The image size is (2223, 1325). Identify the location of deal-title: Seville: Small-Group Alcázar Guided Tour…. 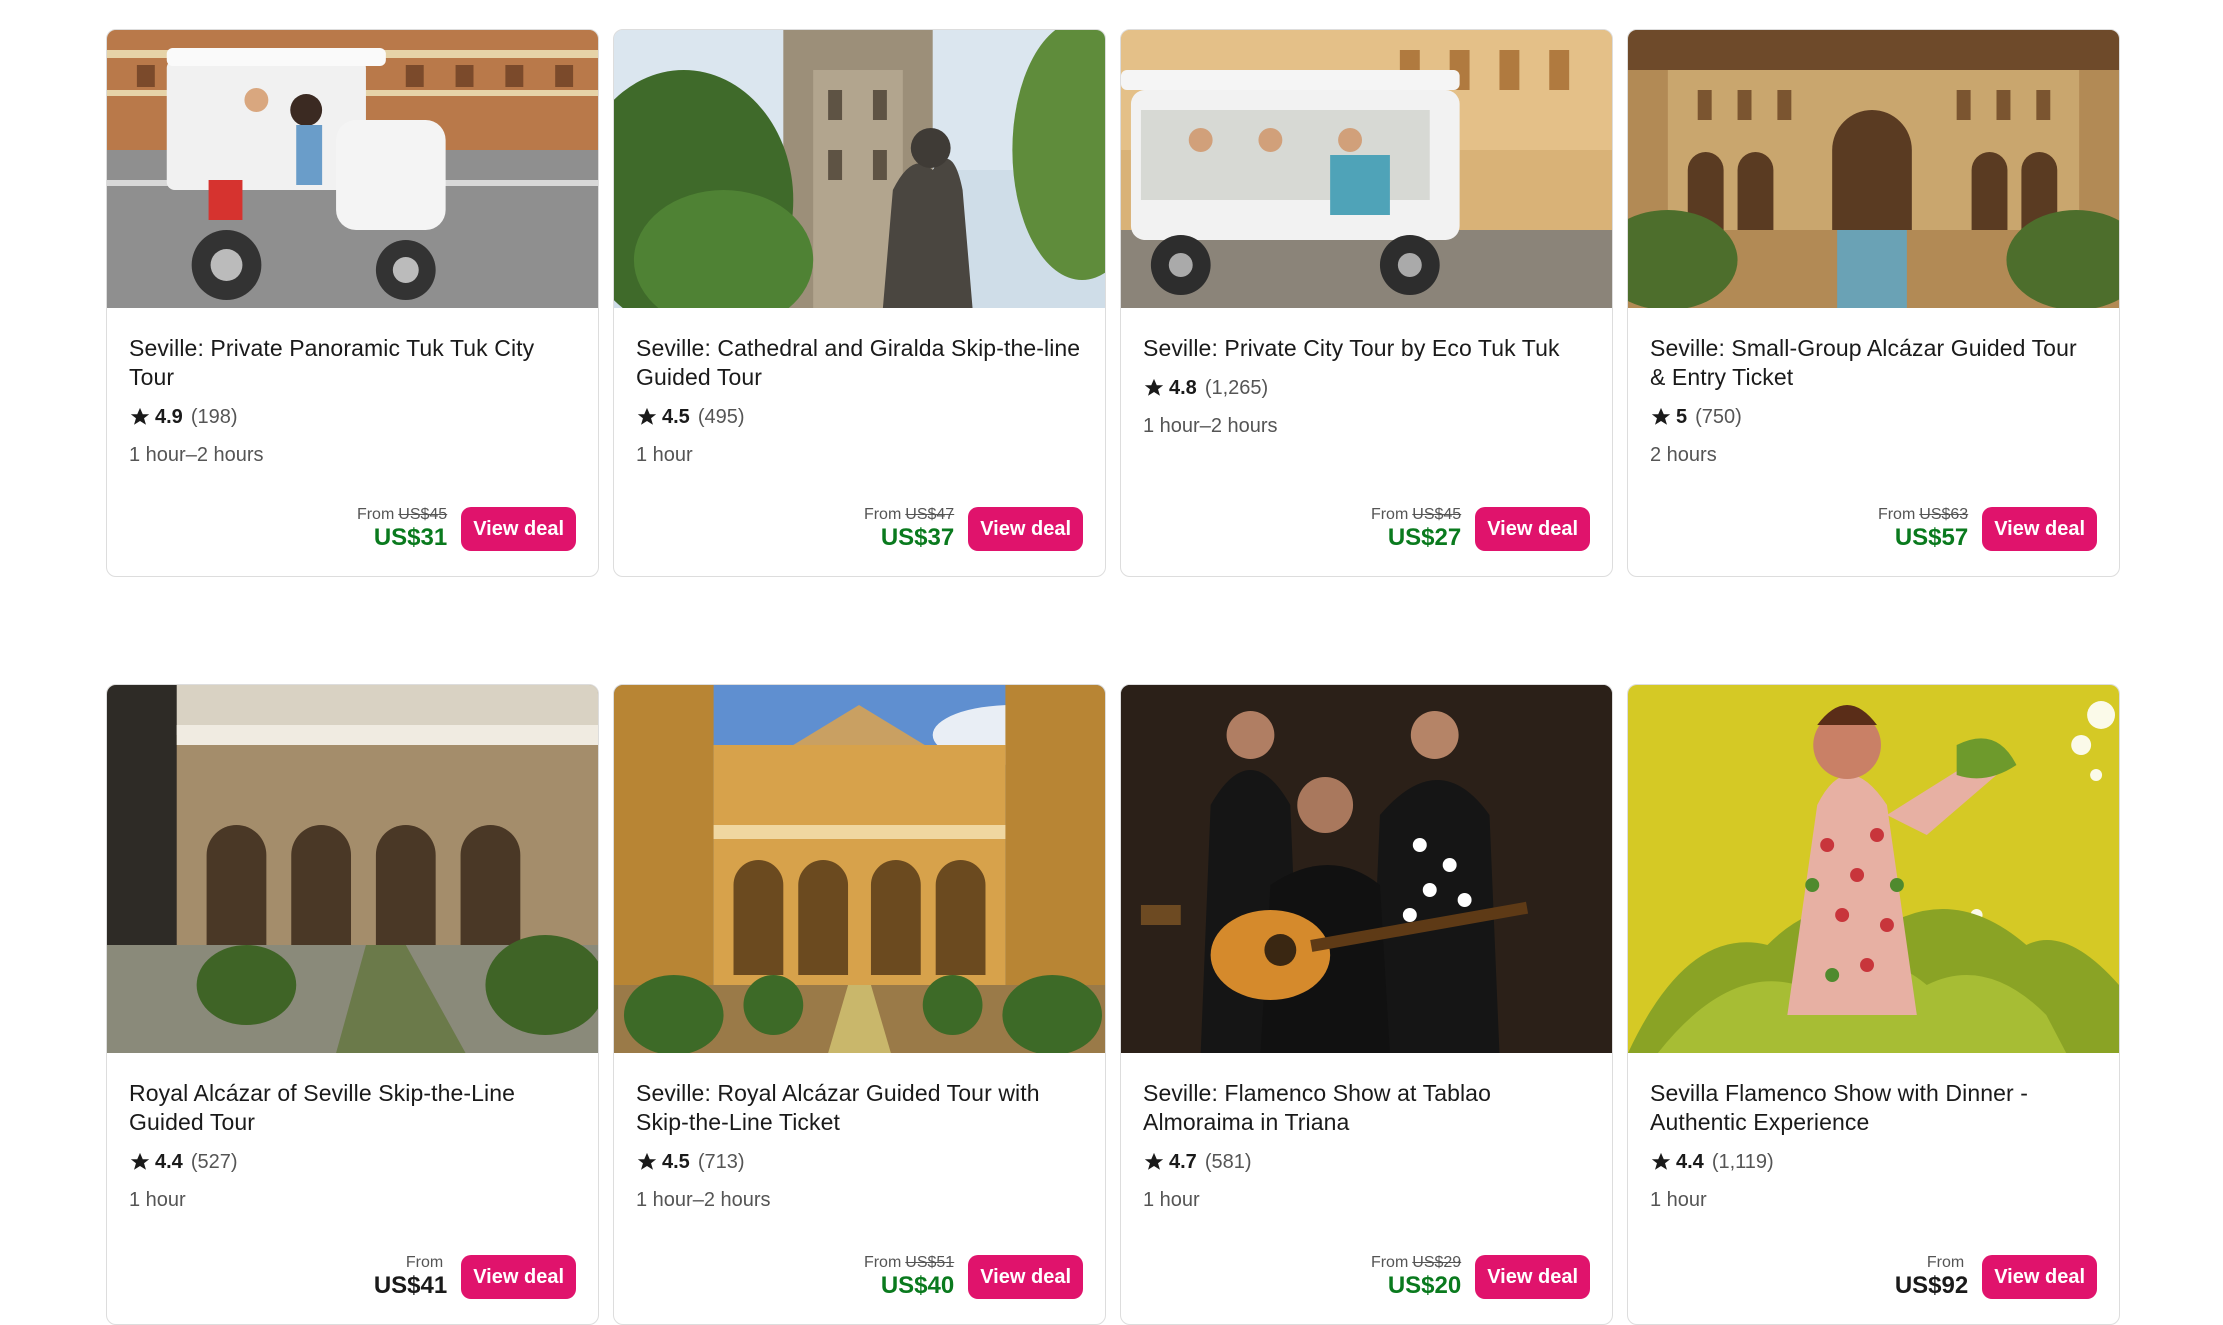
(1873, 363).